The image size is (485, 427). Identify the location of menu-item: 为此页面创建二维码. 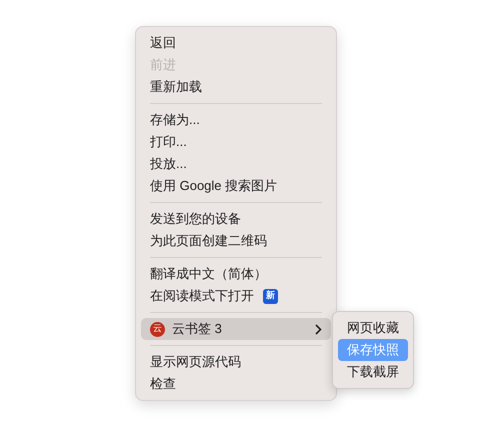
(236, 241).